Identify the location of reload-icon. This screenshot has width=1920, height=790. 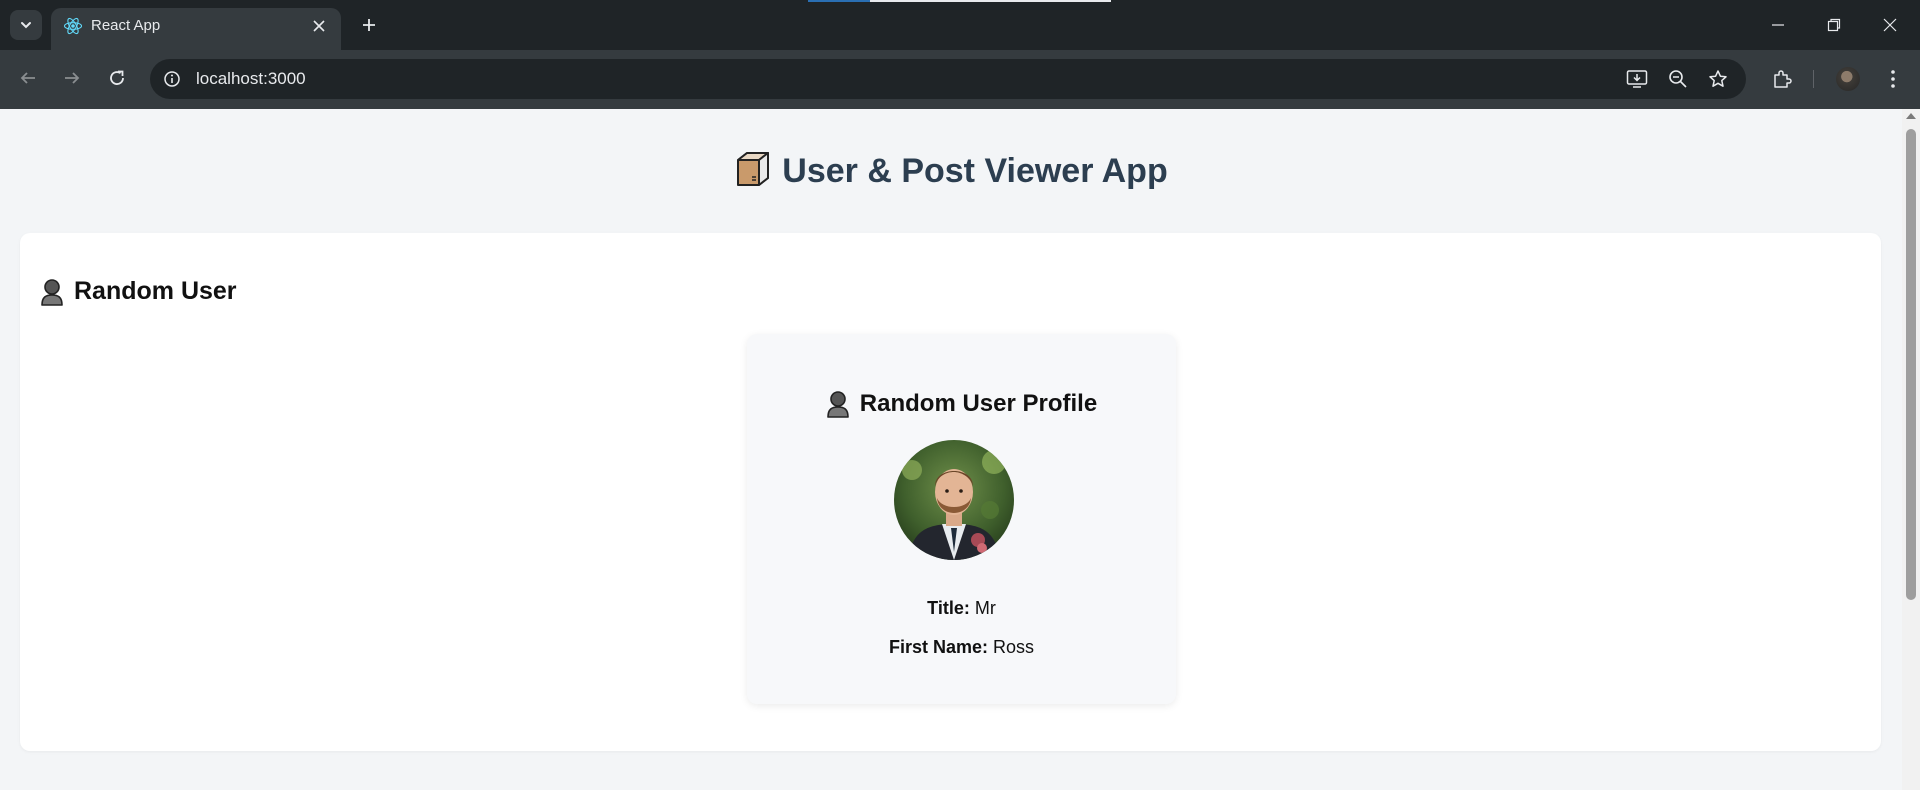
(117, 77).